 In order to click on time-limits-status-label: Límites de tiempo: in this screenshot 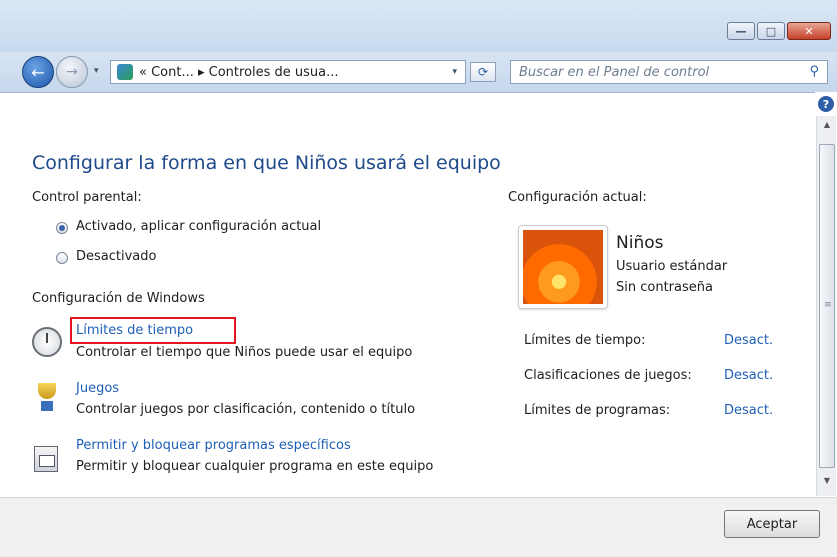, I will do `click(585, 340)`.